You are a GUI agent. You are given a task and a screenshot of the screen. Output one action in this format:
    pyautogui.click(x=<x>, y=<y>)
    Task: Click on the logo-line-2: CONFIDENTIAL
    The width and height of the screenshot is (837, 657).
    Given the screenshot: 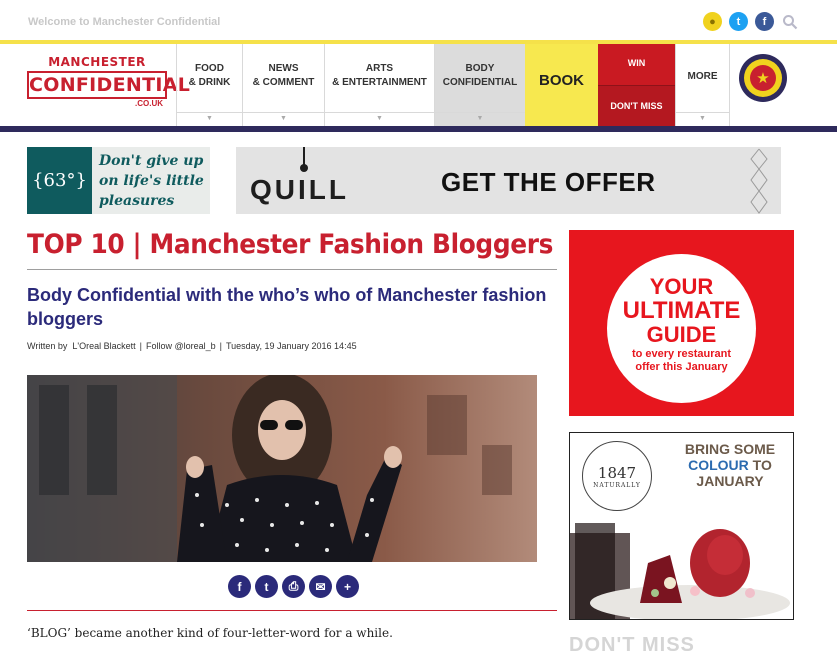 What is the action you would take?
    pyautogui.click(x=108, y=85)
    